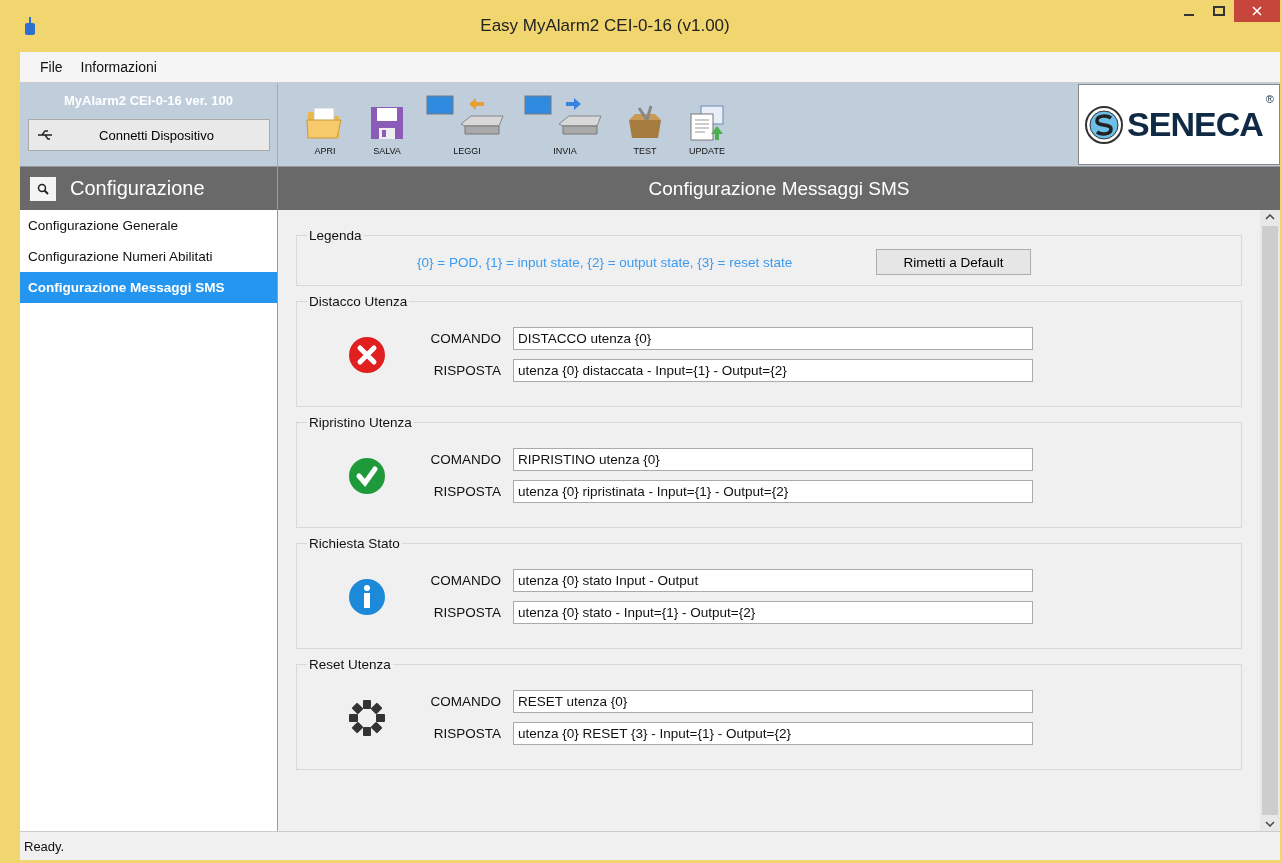 This screenshot has width=1282, height=863. I want to click on registered-mark: ®, so click(1269, 99).